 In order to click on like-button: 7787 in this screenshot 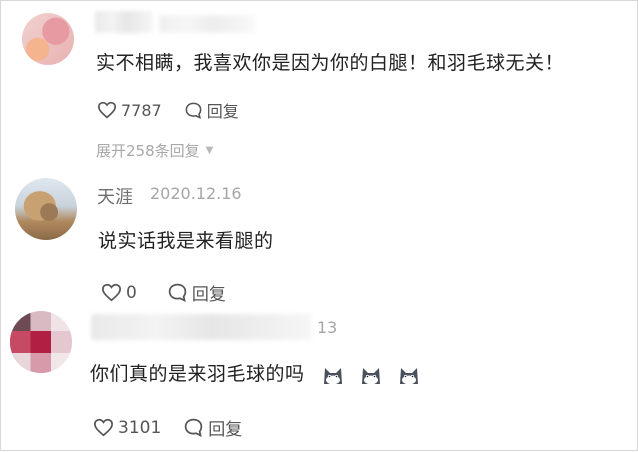, I will do `click(129, 110)`.